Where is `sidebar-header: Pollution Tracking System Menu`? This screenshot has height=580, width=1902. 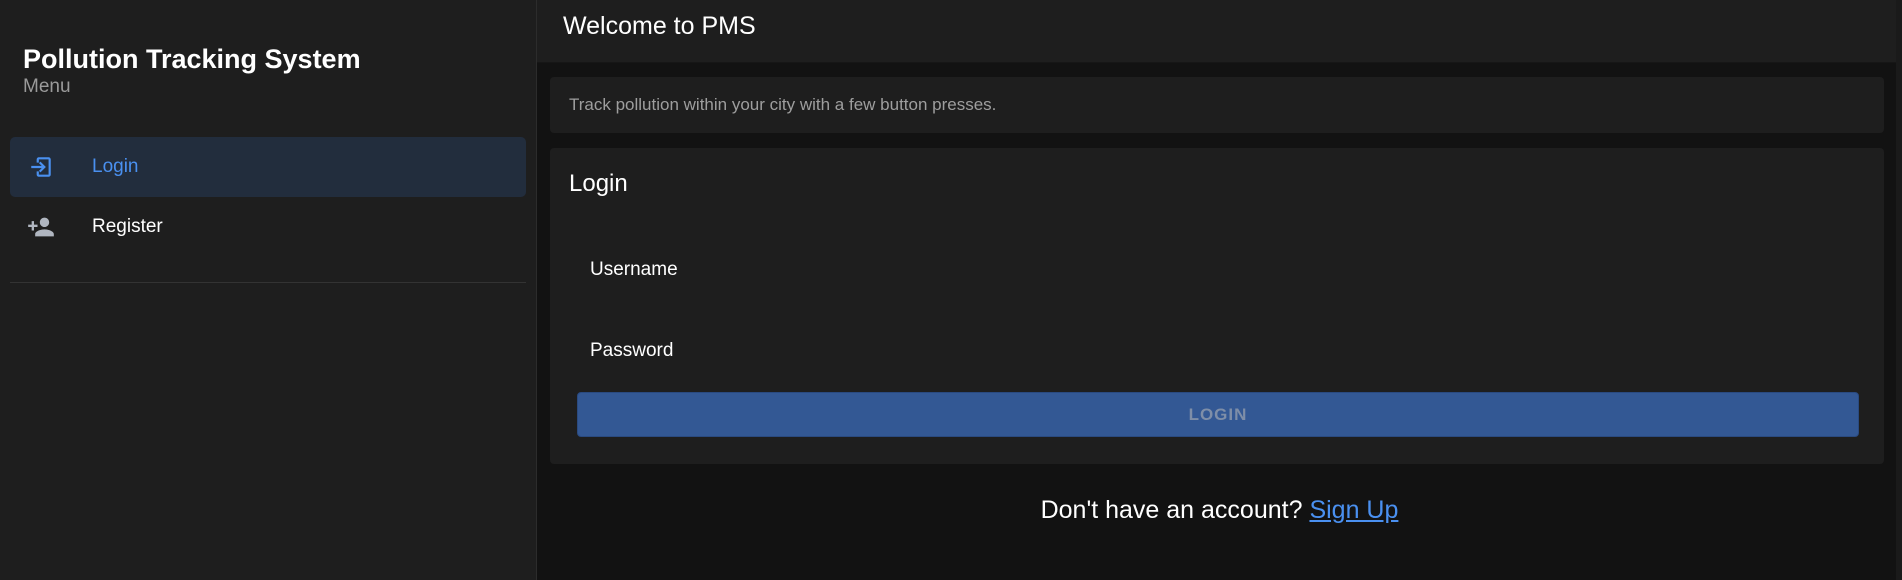
sidebar-header: Pollution Tracking System Menu is located at coordinates (268, 48).